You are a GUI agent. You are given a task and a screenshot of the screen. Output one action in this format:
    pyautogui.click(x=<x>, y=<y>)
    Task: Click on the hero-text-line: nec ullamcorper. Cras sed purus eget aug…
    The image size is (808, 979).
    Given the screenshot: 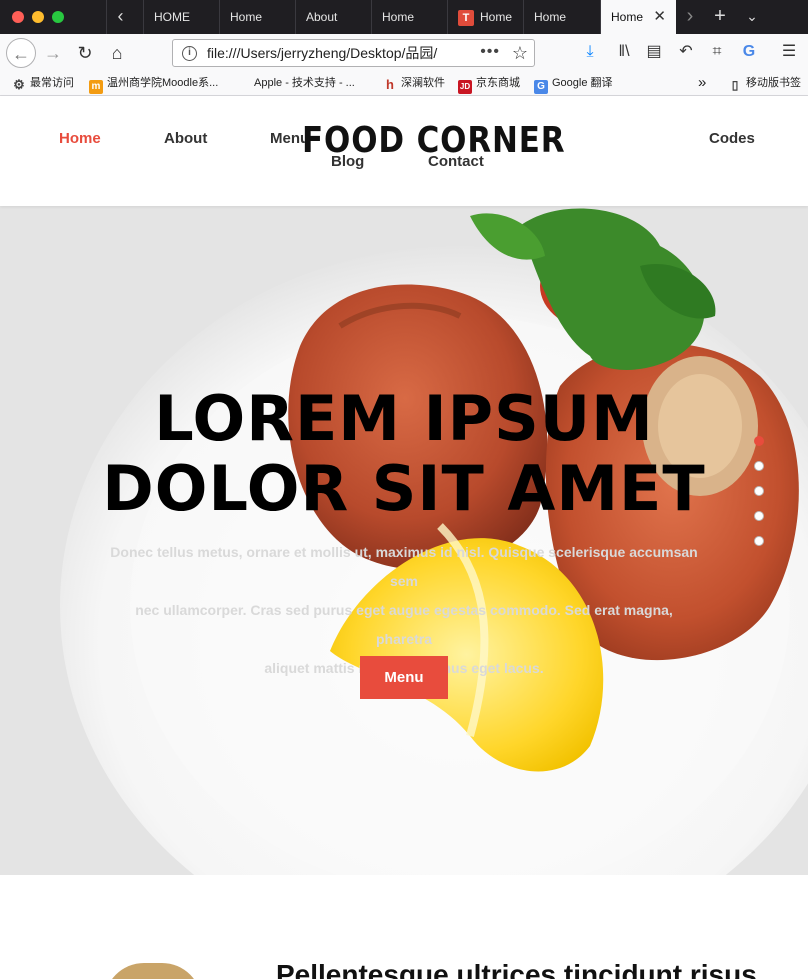 What is the action you would take?
    pyautogui.click(x=404, y=624)
    